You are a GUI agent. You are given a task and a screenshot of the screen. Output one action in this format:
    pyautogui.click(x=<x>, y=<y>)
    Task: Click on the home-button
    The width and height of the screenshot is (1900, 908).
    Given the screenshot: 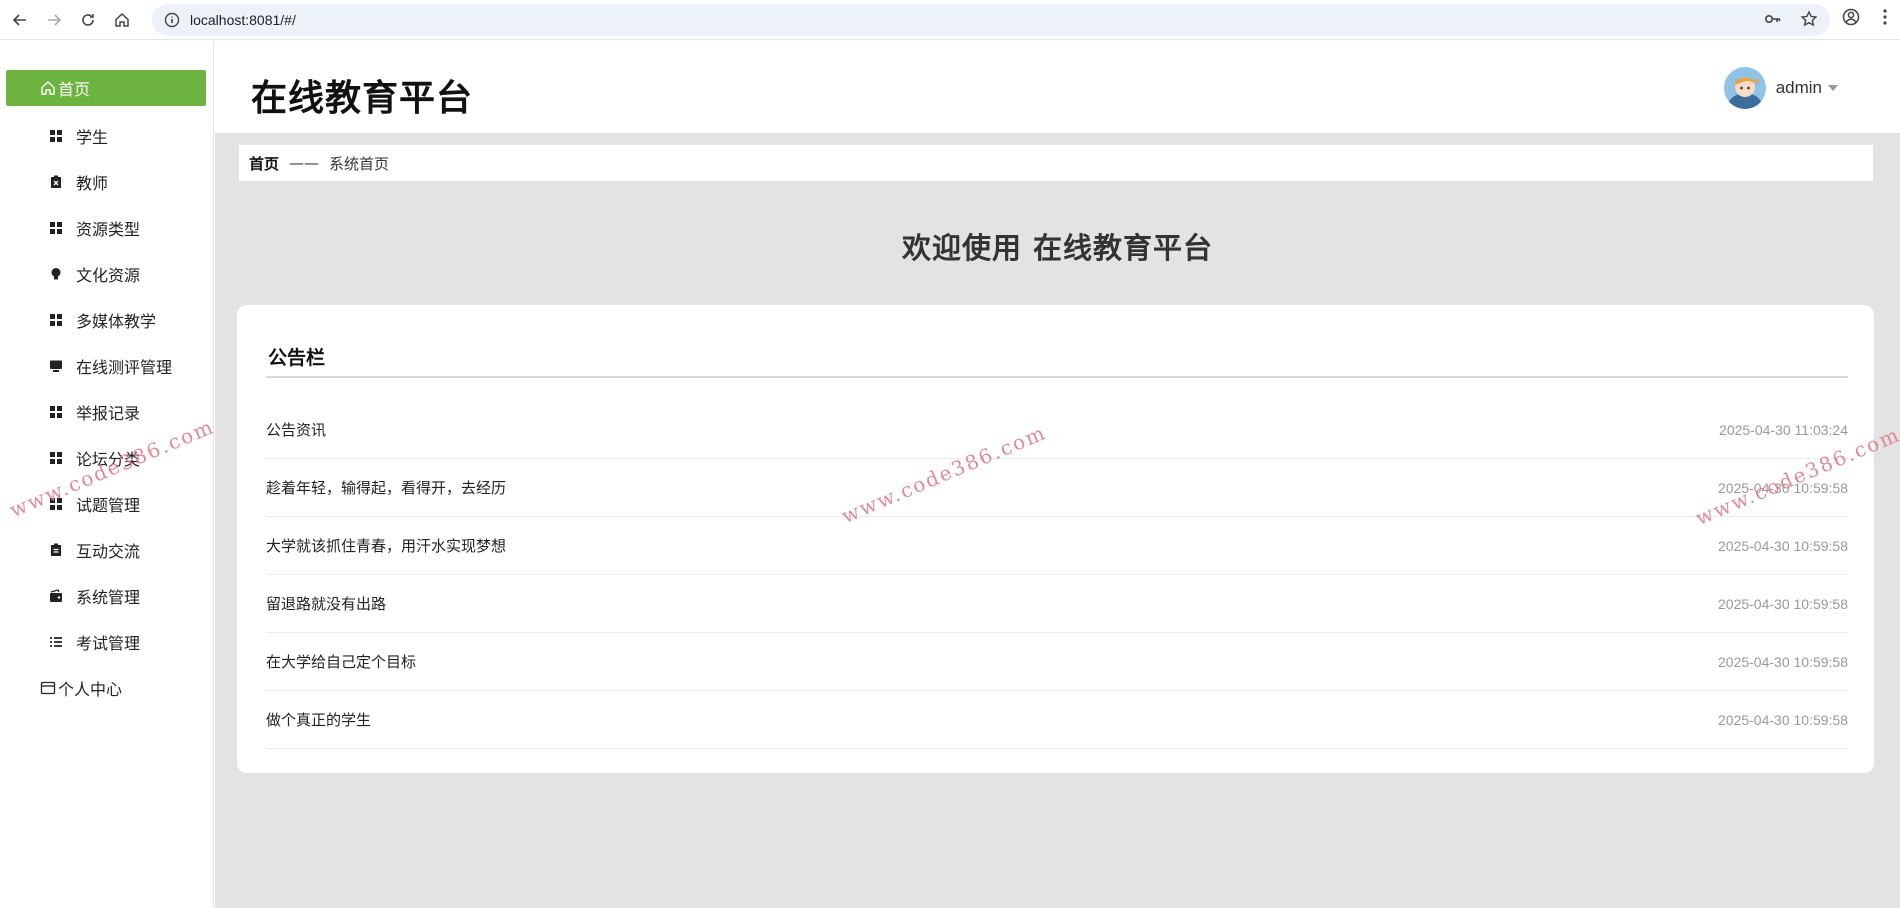 What is the action you would take?
    pyautogui.click(x=122, y=20)
    